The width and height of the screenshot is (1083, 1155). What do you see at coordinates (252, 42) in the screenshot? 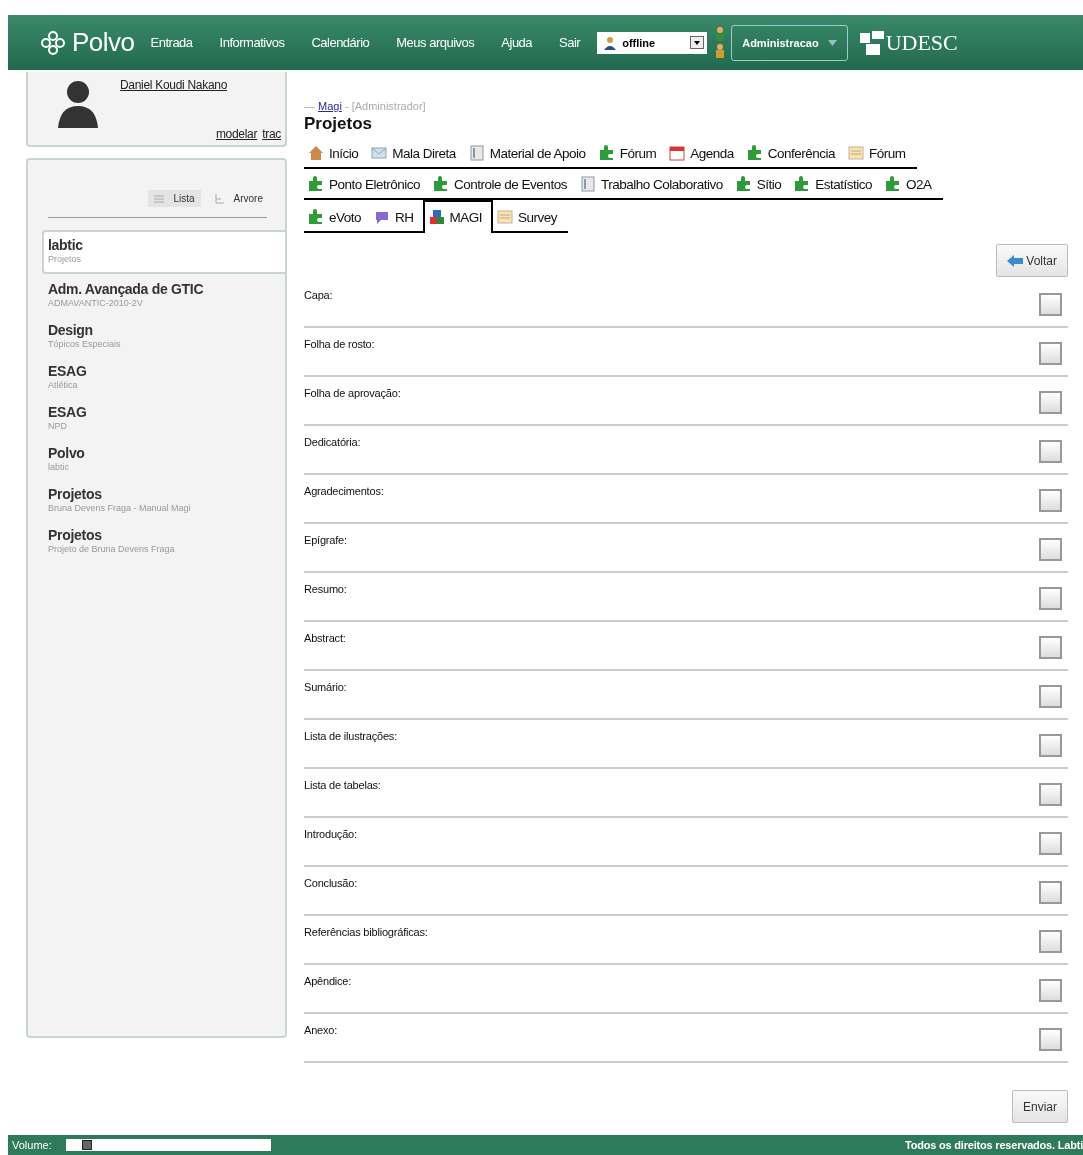
I see `nav-link: Informativos` at bounding box center [252, 42].